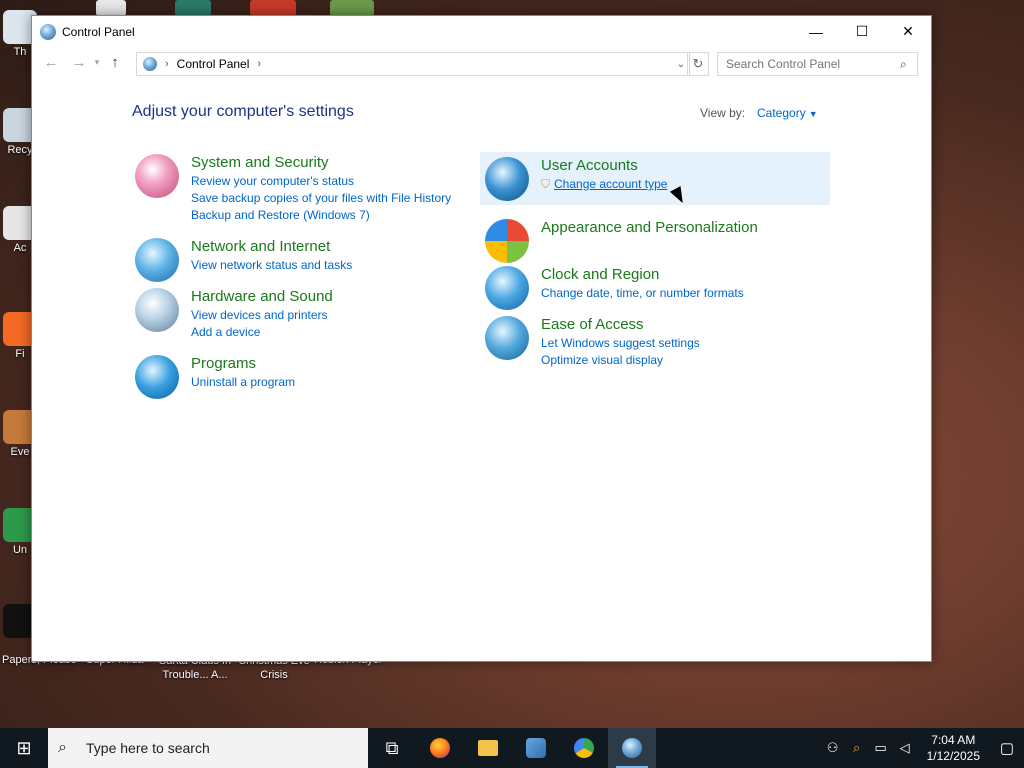 The height and width of the screenshot is (768, 1024). I want to click on system-tray: ⚇ ⌕ ▭ ◁ 7:04 AM 1/12/2025 ▢, so click(922, 748).